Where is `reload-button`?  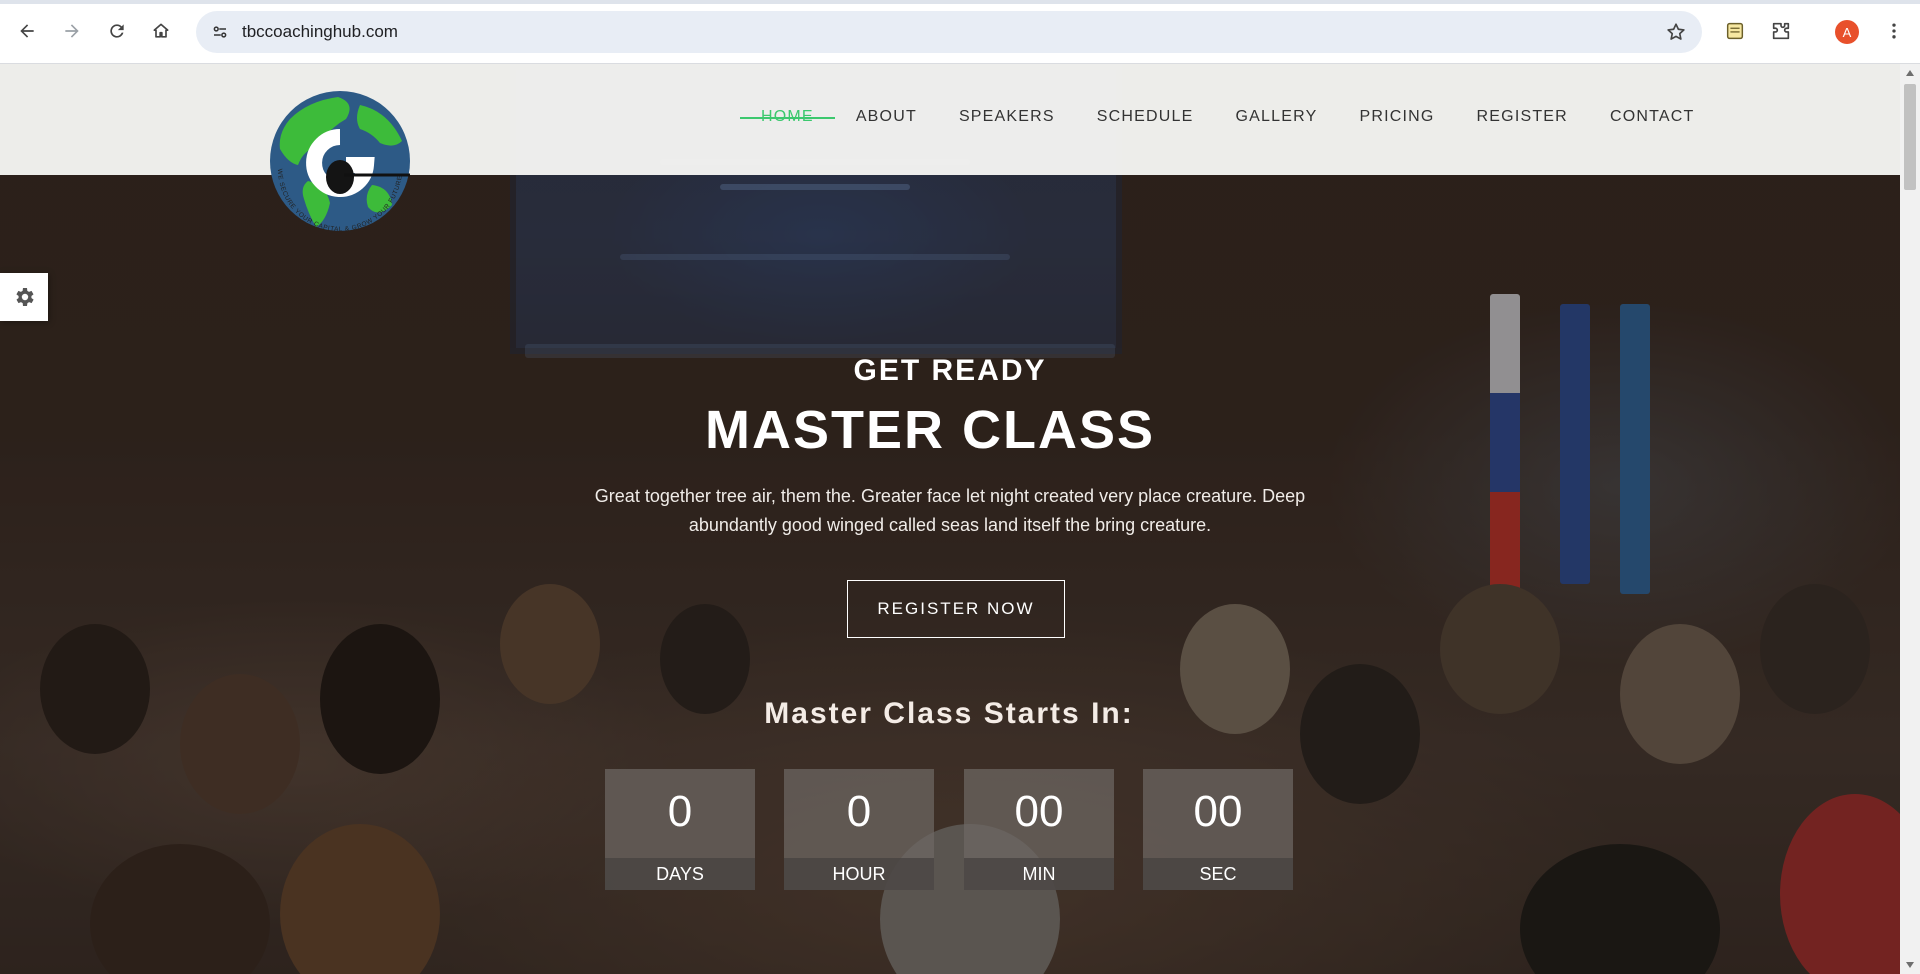
reload-button is located at coordinates (117, 31).